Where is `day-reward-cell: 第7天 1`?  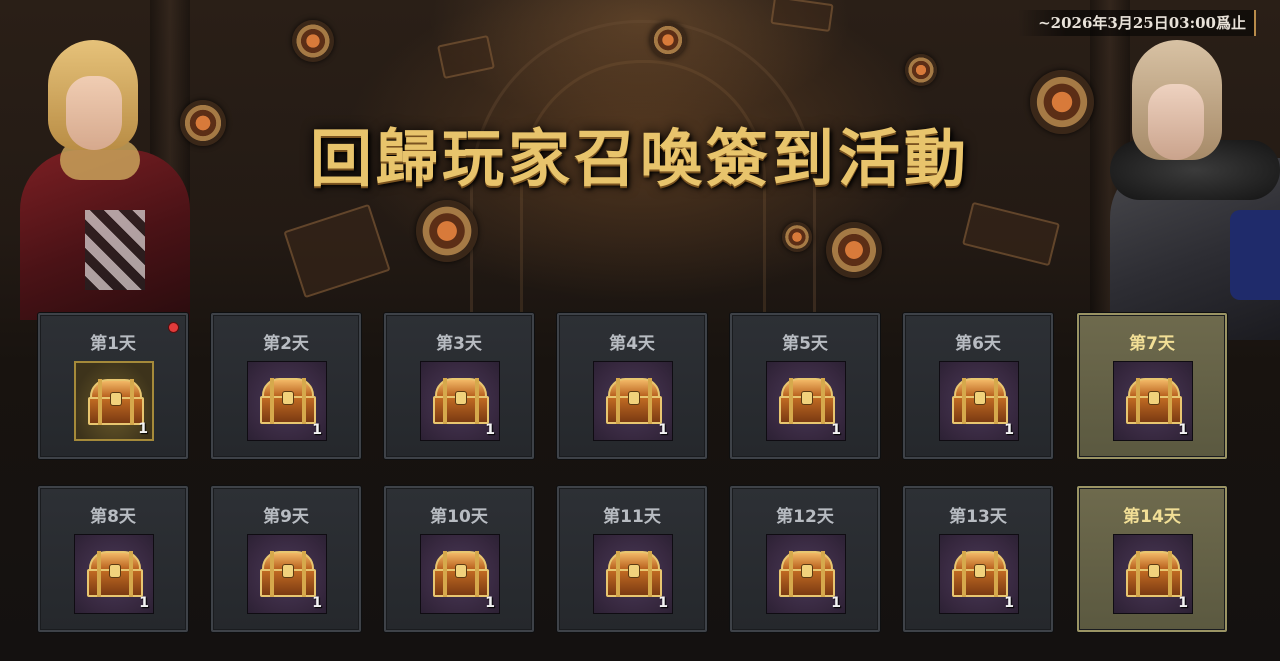
day-reward-cell: 第7天 1 is located at coordinates (1152, 386).